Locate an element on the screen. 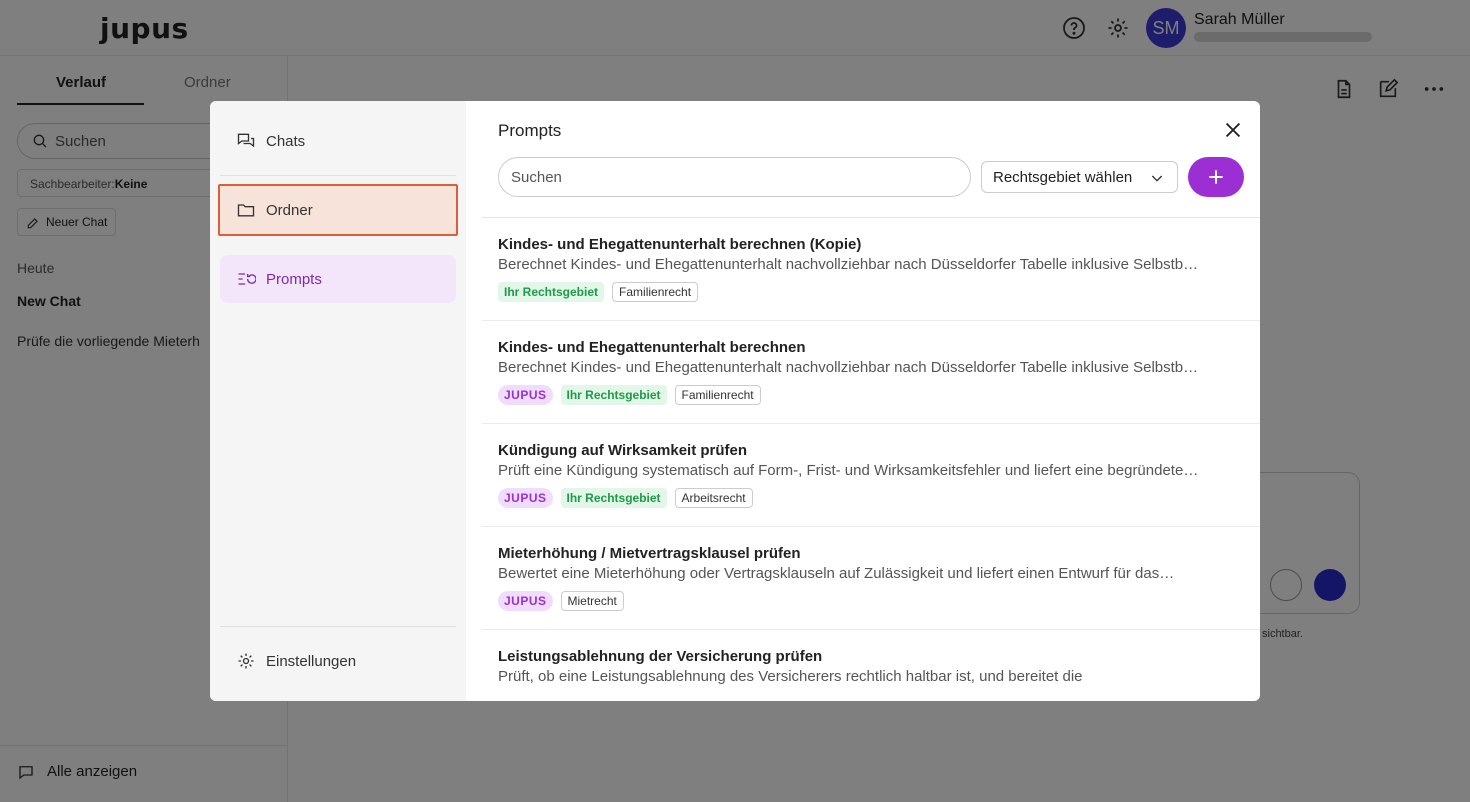  nav-item-settings: Einstellungen is located at coordinates (338, 661).